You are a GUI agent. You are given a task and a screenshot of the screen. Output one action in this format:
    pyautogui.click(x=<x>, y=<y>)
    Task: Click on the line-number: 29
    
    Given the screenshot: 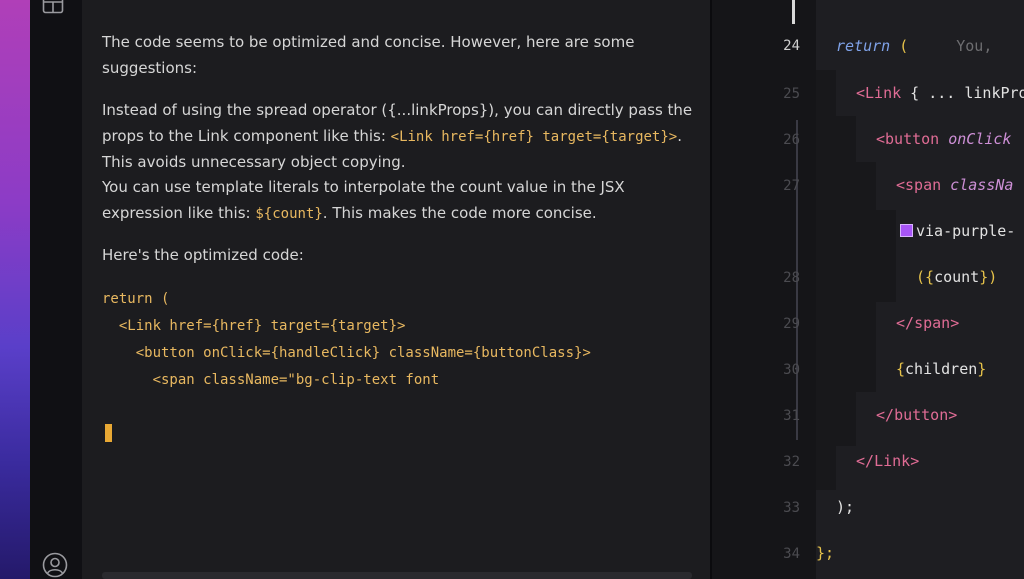 What is the action you would take?
    pyautogui.click(x=791, y=324)
    